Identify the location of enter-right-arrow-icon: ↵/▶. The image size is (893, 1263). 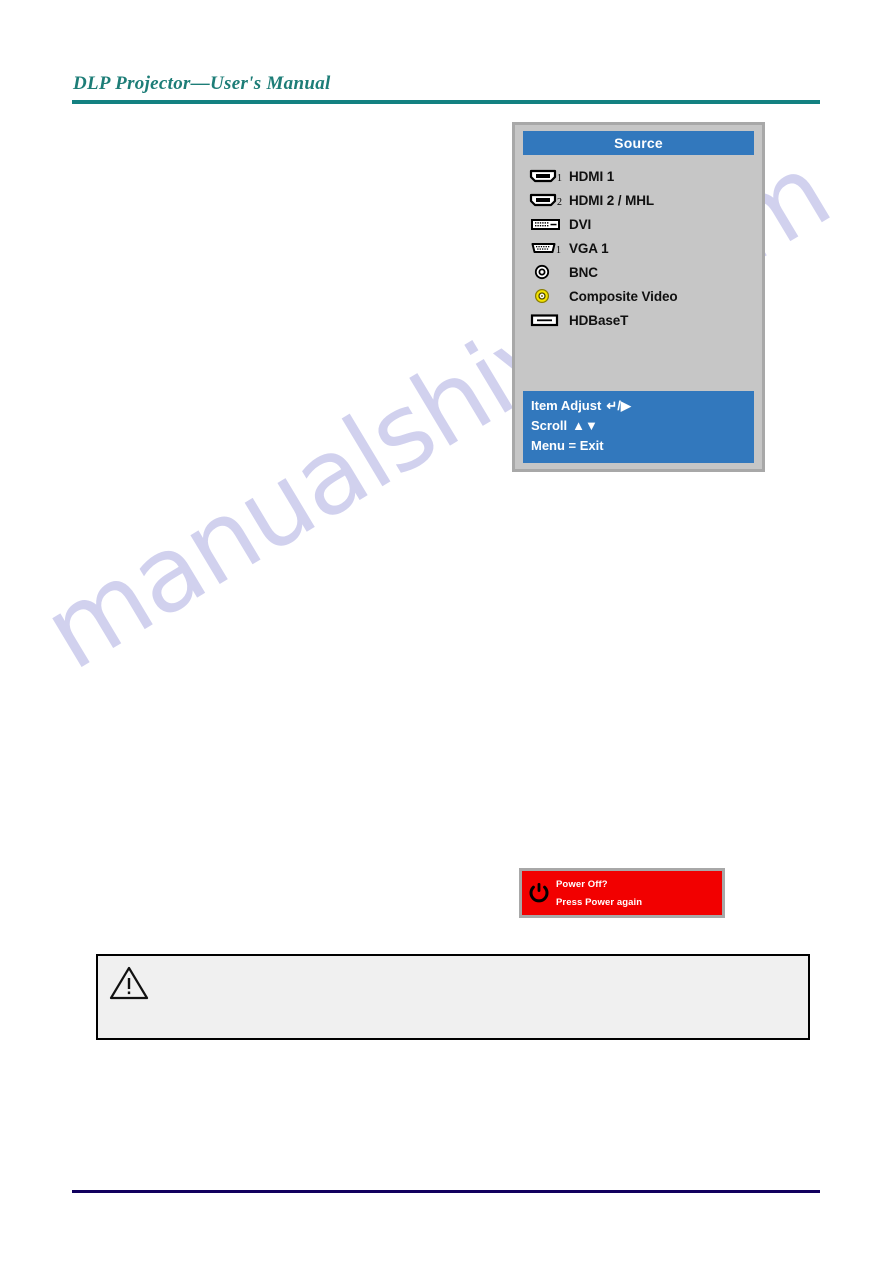
(618, 405).